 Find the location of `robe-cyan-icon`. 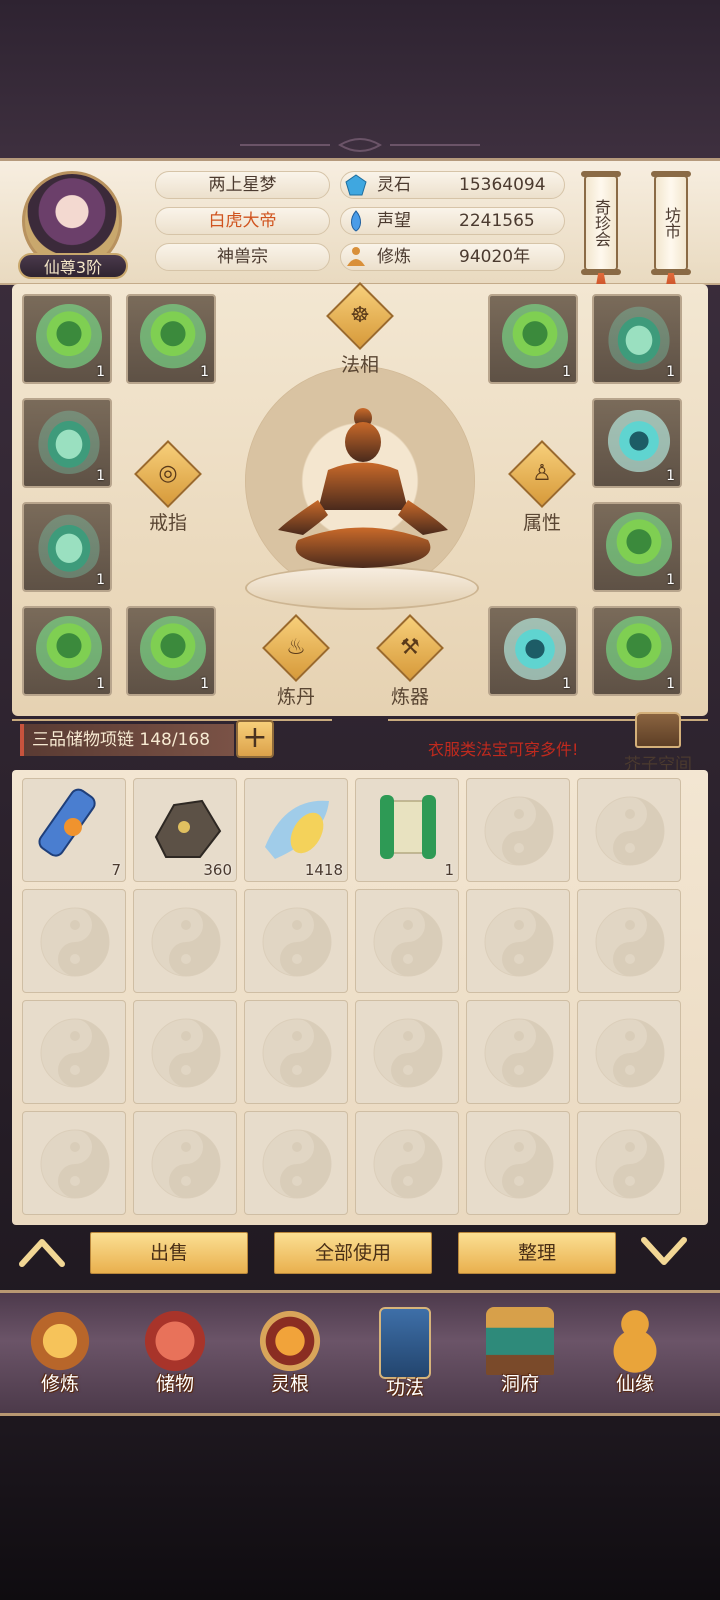

robe-cyan-icon is located at coordinates (535, 649).